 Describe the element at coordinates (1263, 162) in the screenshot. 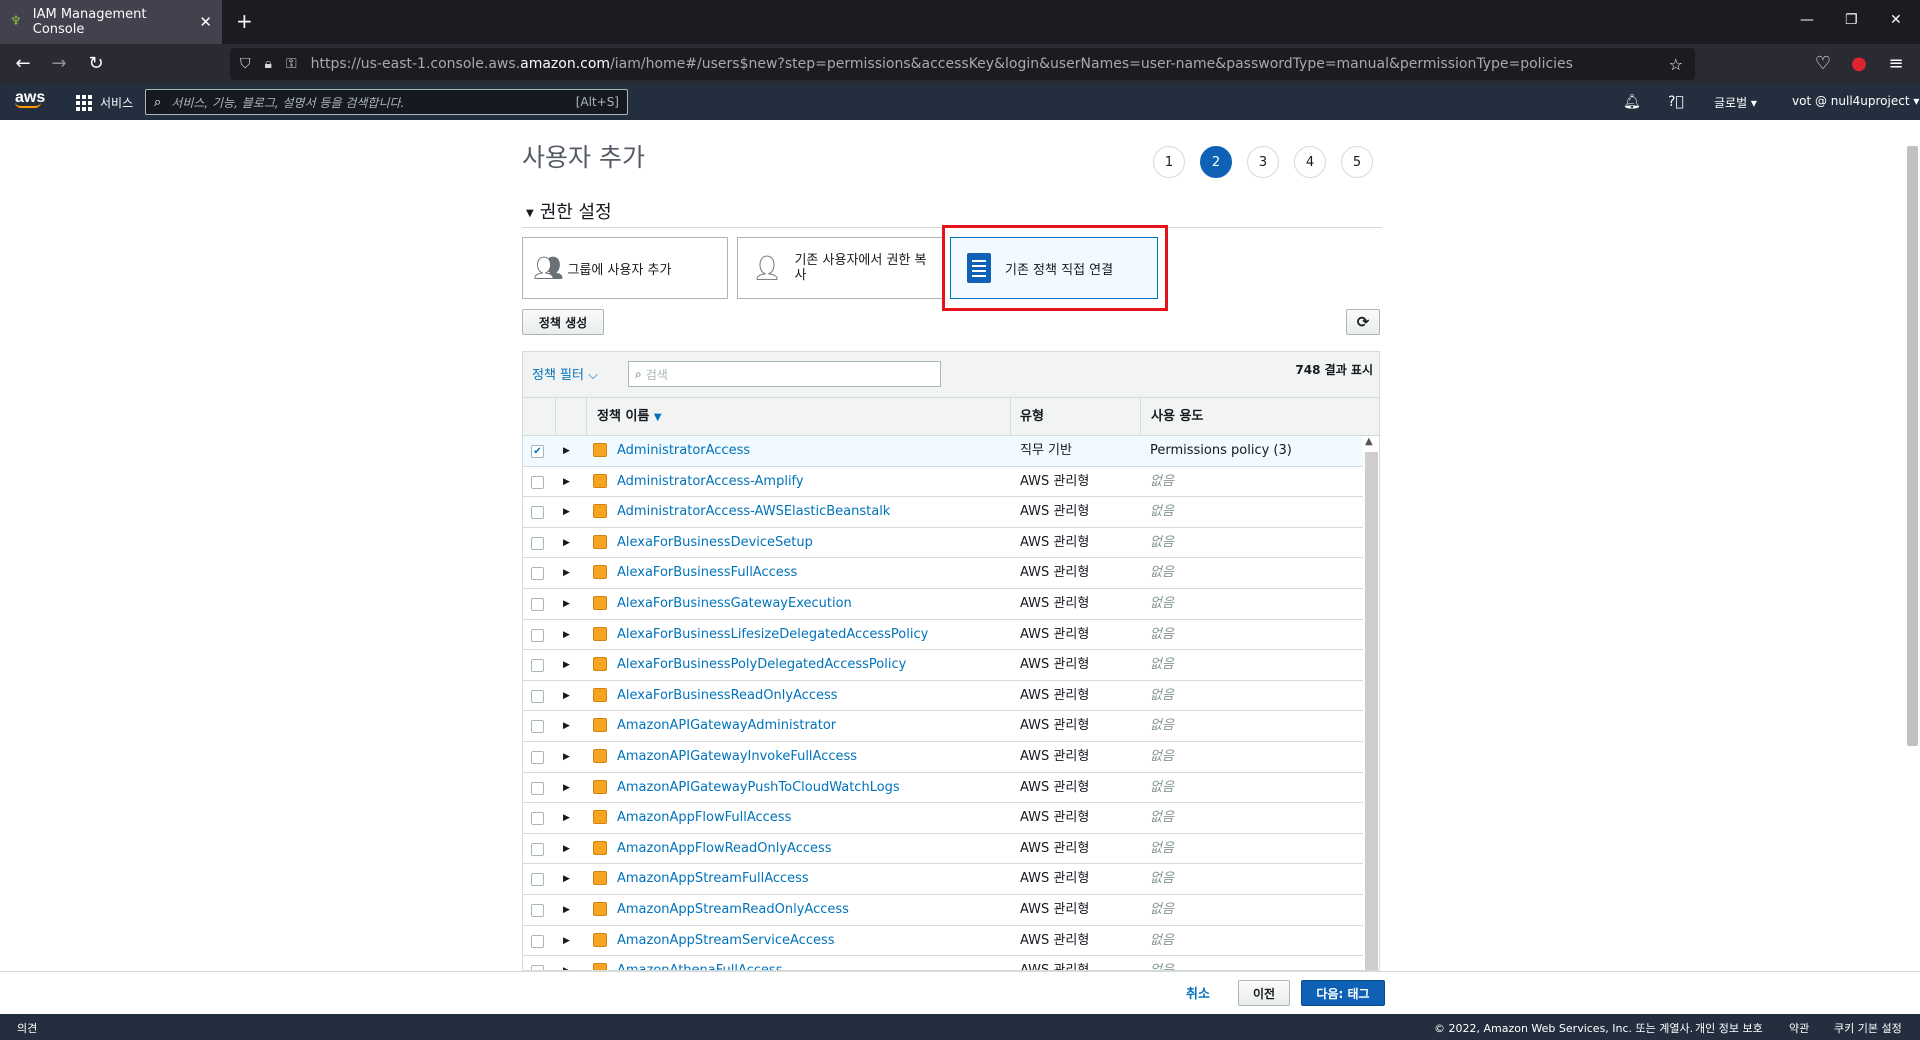

I see `step-3: 3` at that location.